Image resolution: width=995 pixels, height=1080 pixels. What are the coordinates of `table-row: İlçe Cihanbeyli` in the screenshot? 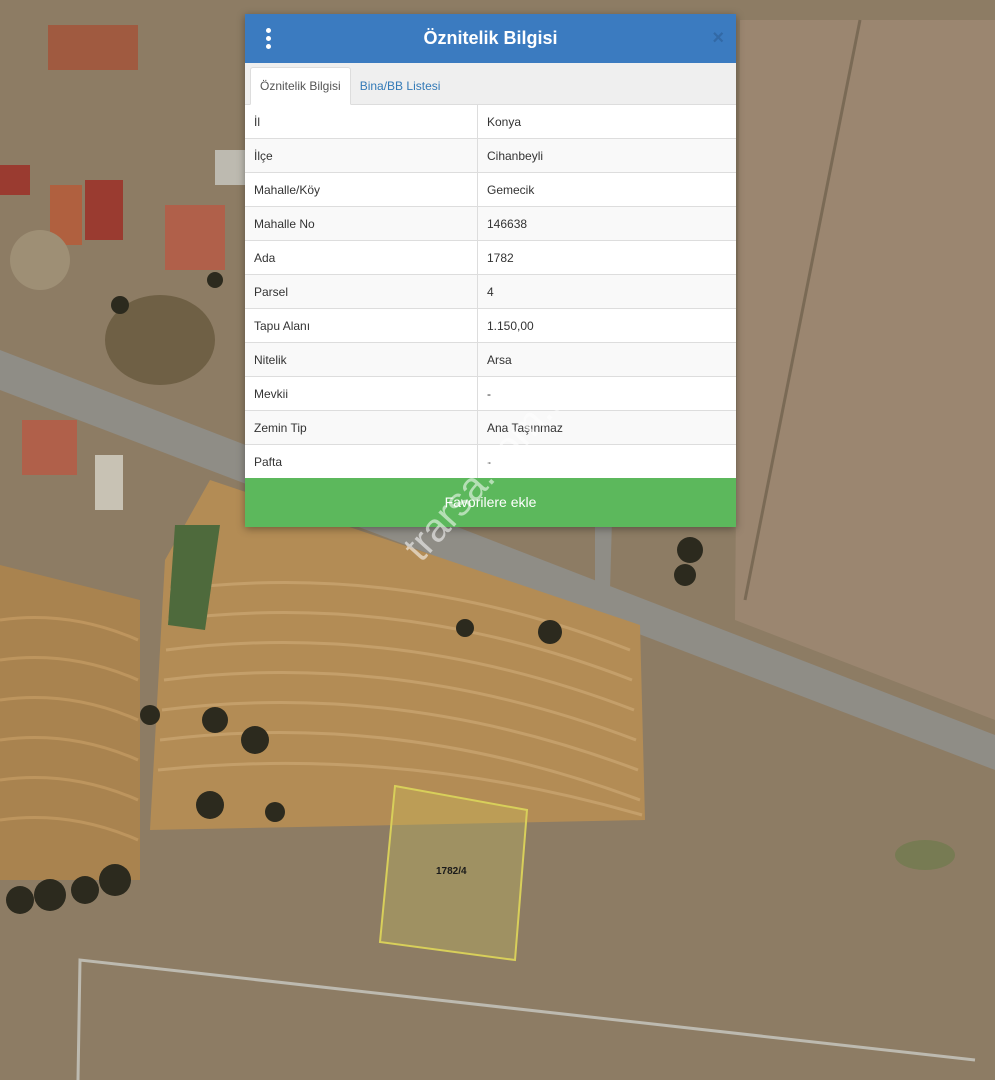 It's located at (490, 155).